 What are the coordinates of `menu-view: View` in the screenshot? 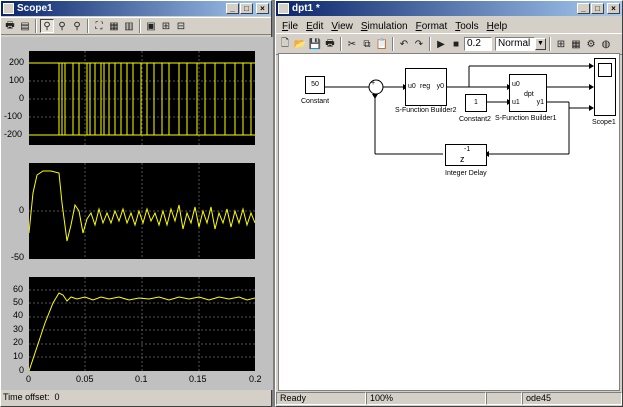 It's located at (342, 26).